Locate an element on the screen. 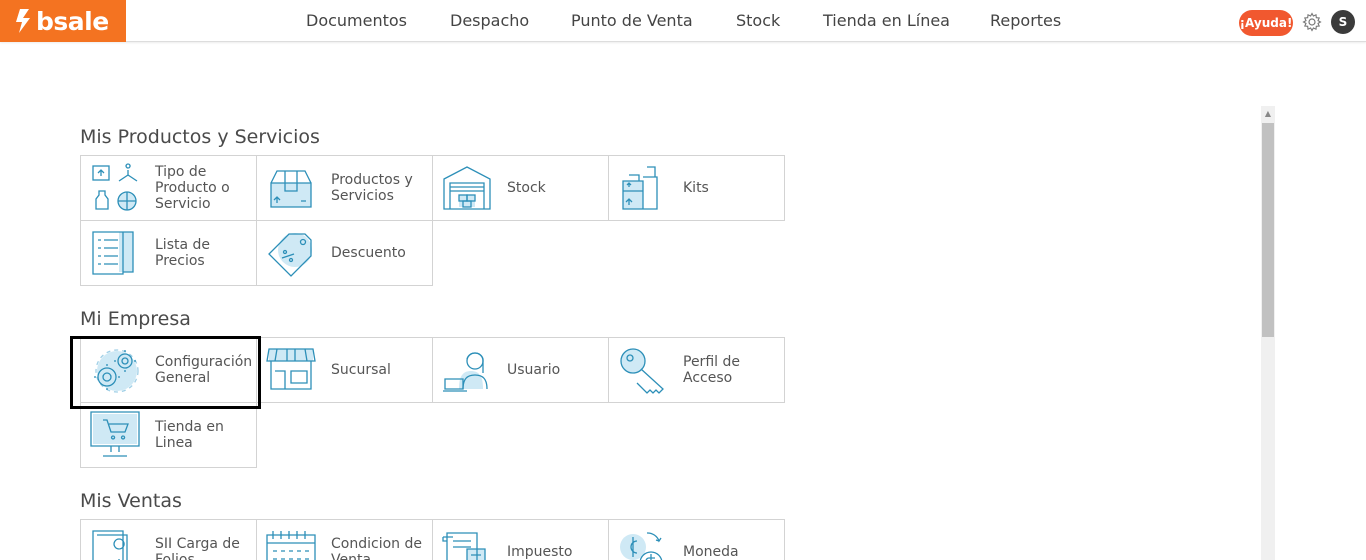 This screenshot has height=560, width=1366. section-title-productos: Mis Productos y Servicios is located at coordinates (200, 137).